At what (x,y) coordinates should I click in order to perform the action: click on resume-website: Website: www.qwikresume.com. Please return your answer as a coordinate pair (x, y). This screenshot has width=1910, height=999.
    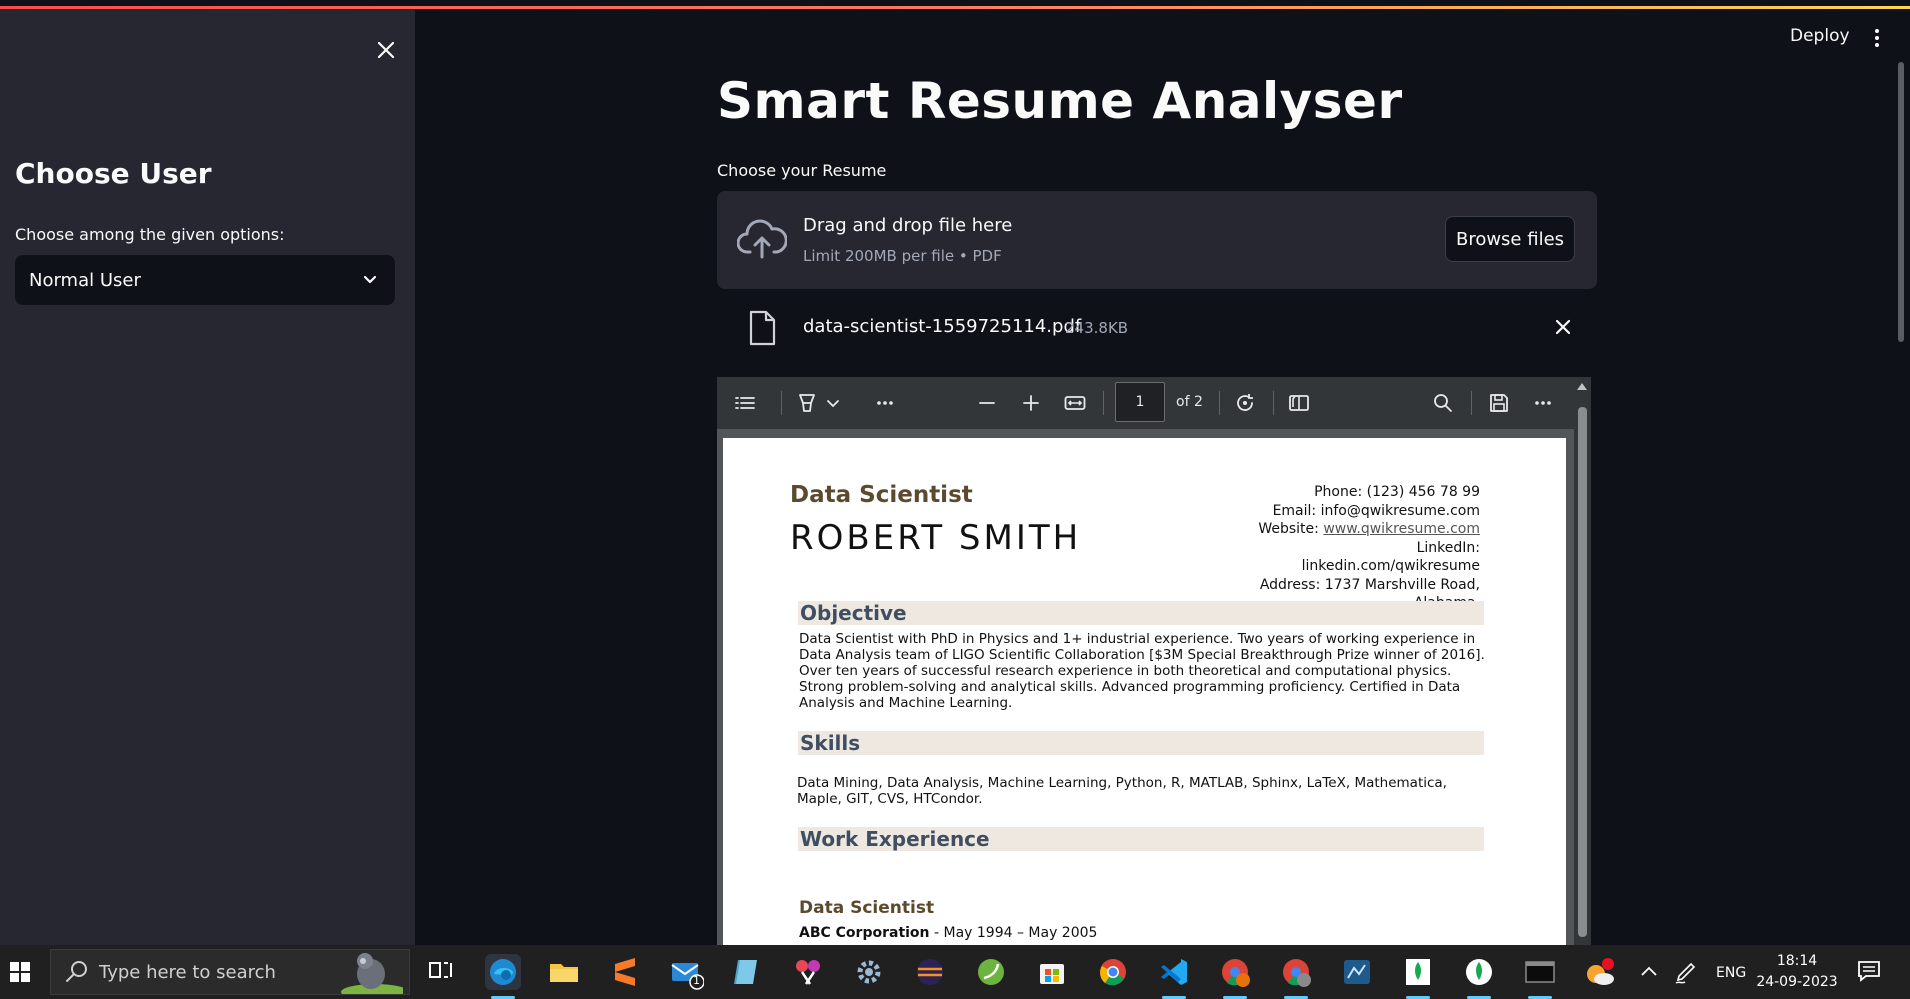
    Looking at the image, I should click on (1350, 529).